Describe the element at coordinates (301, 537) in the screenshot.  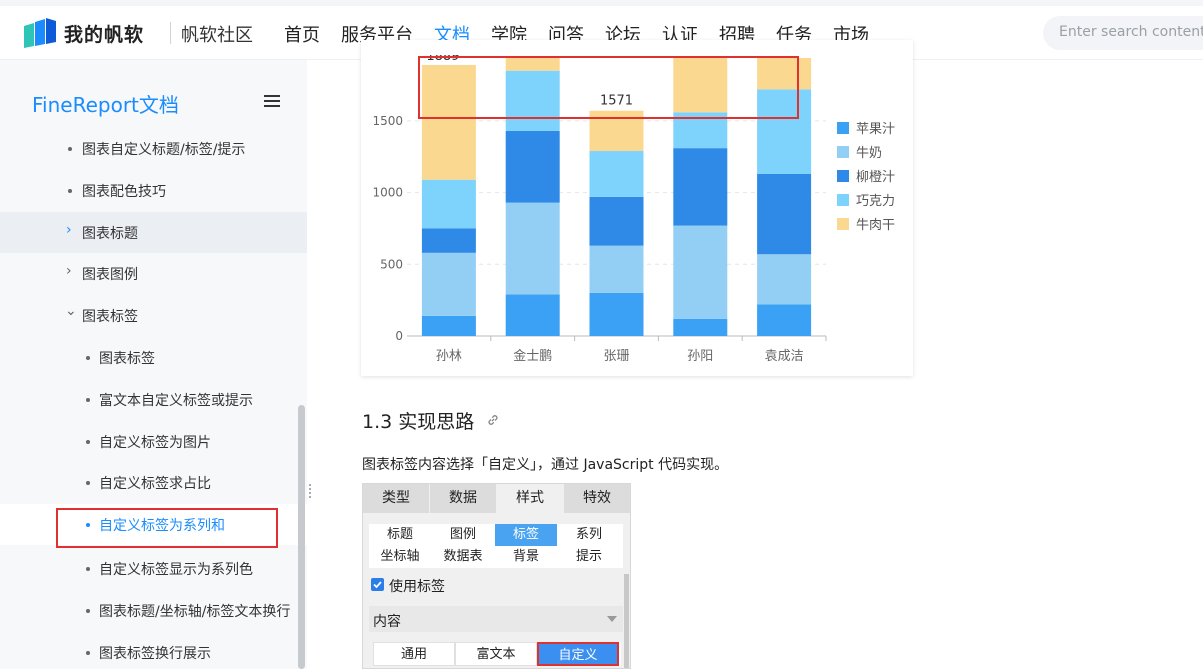
I see `sidebar-scrollbar` at that location.